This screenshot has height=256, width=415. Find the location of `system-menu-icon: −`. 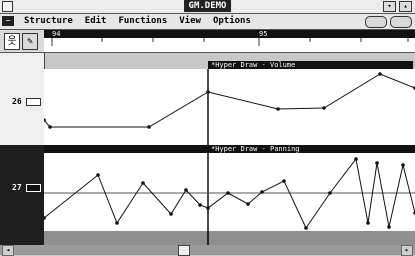

system-menu-icon: − is located at coordinates (8, 21).